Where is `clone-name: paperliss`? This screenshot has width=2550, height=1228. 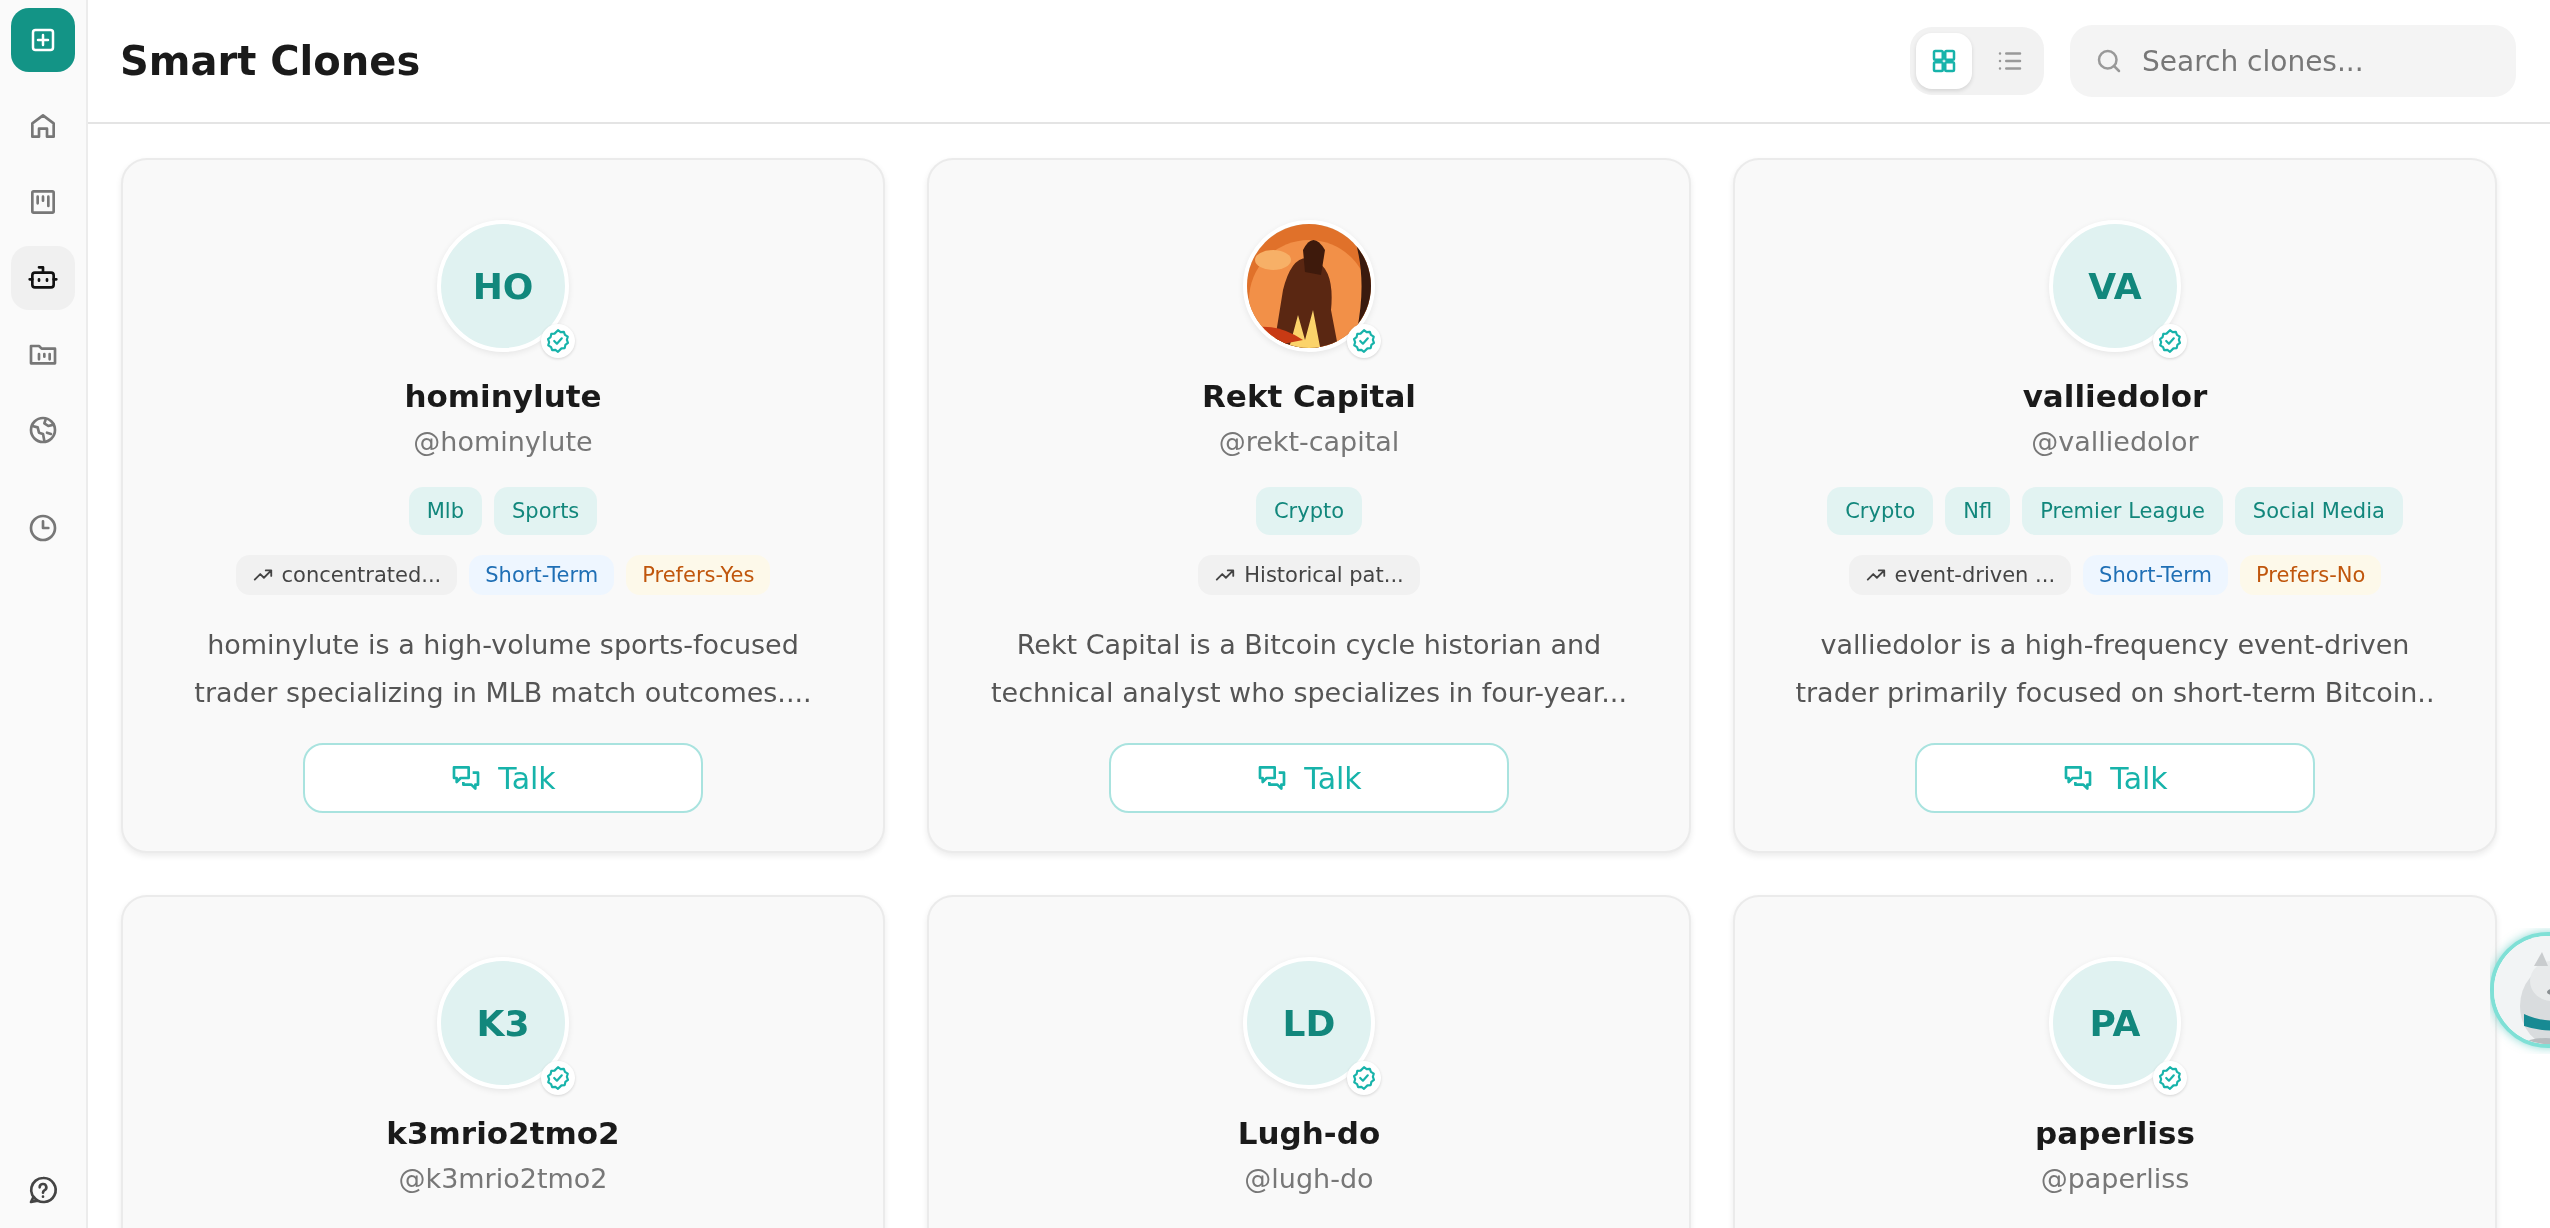
clone-name: paperliss is located at coordinates (2115, 1133).